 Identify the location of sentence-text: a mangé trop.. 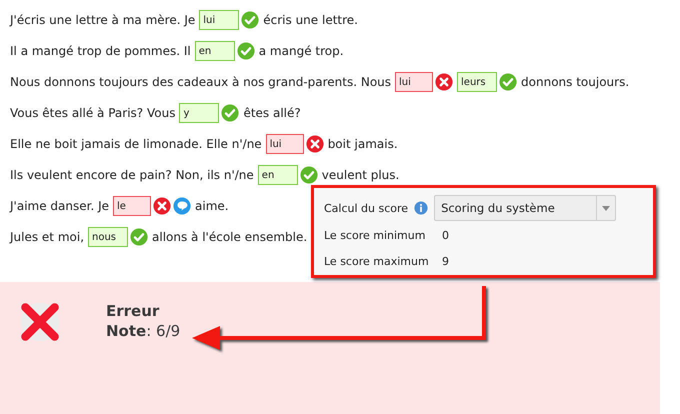
(301, 51).